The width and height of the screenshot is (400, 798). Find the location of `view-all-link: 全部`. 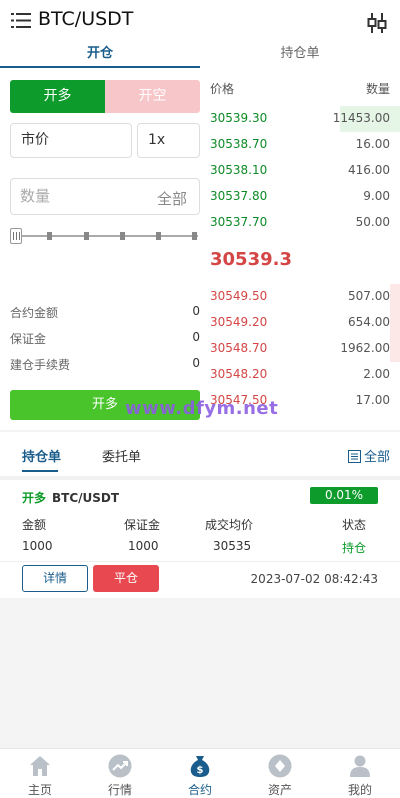

view-all-link: 全部 is located at coordinates (368, 455).